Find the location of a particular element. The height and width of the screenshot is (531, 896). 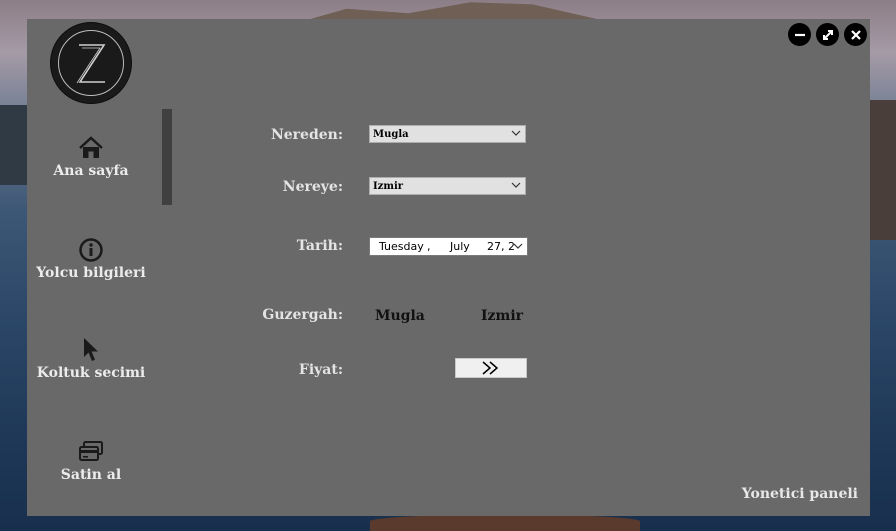

info-icon is located at coordinates (91, 250).